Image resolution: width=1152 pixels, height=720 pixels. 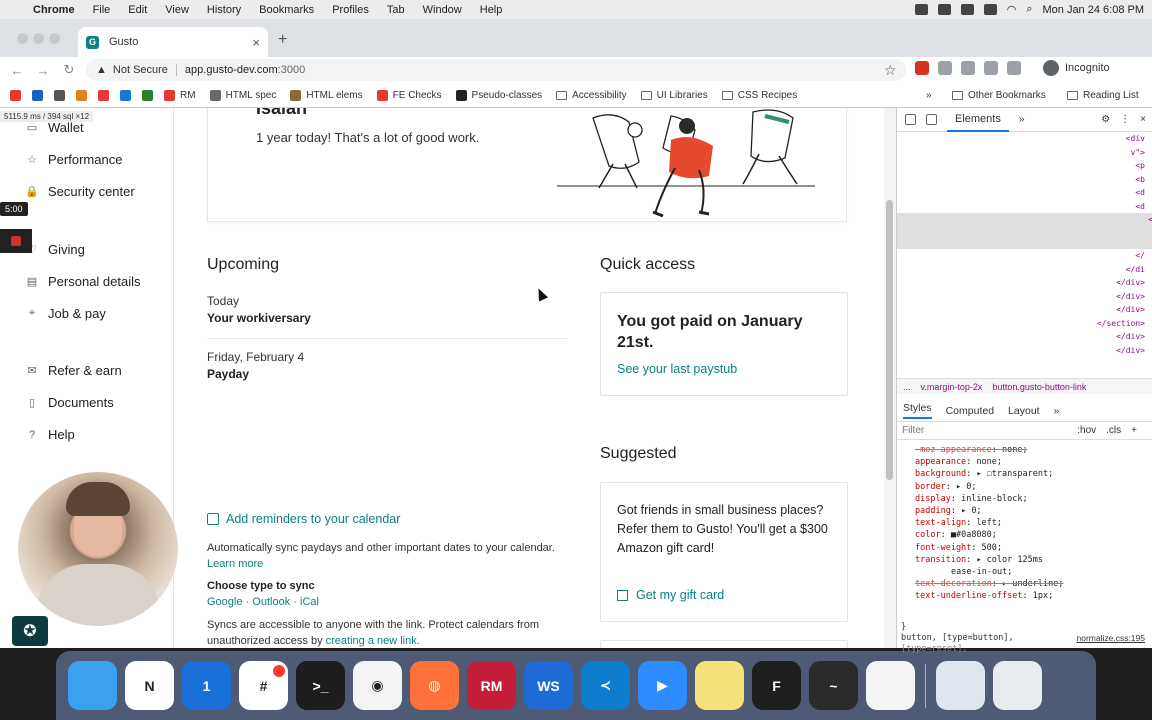 What do you see at coordinates (1021, 180) in the screenshot?
I see `dom-node: <b` at bounding box center [1021, 180].